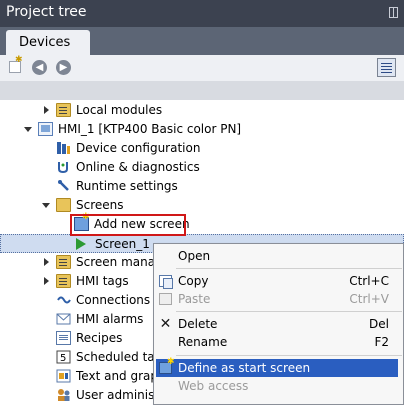 The image size is (404, 405). What do you see at coordinates (63, 376) in the screenshot?
I see `text-graphics-icon` at bounding box center [63, 376].